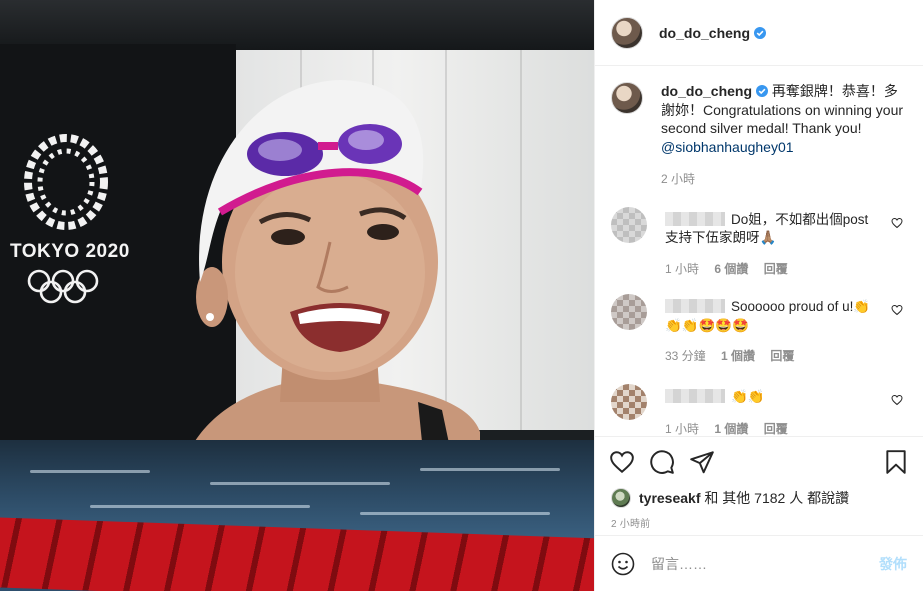 This screenshot has height=591, width=923. I want to click on paper-plane-icon, so click(702, 462).